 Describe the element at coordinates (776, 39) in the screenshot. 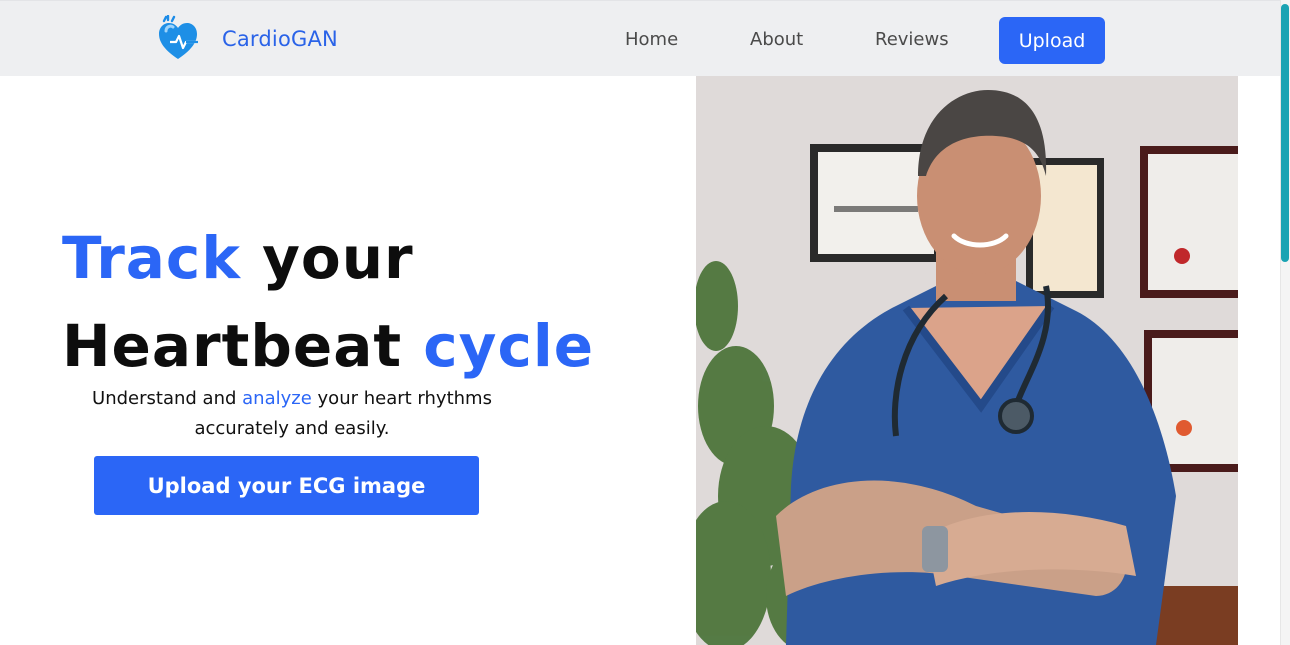

I see `nav-about-link: About` at that location.